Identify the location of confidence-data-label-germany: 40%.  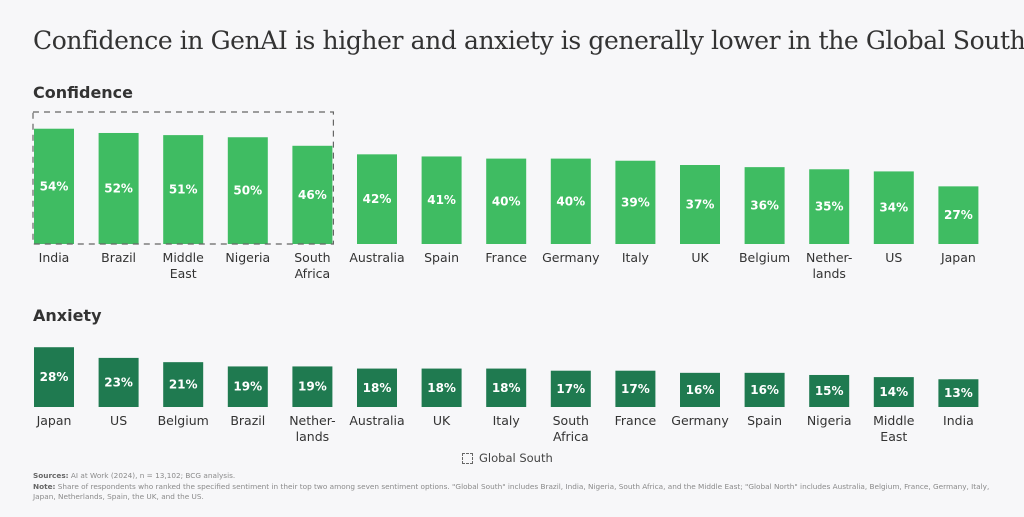
(570, 201).